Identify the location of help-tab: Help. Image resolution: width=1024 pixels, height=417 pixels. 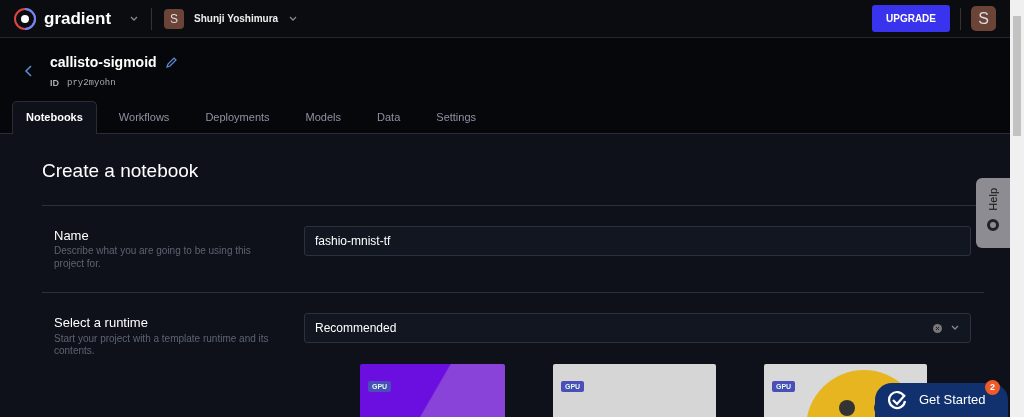
(993, 199).